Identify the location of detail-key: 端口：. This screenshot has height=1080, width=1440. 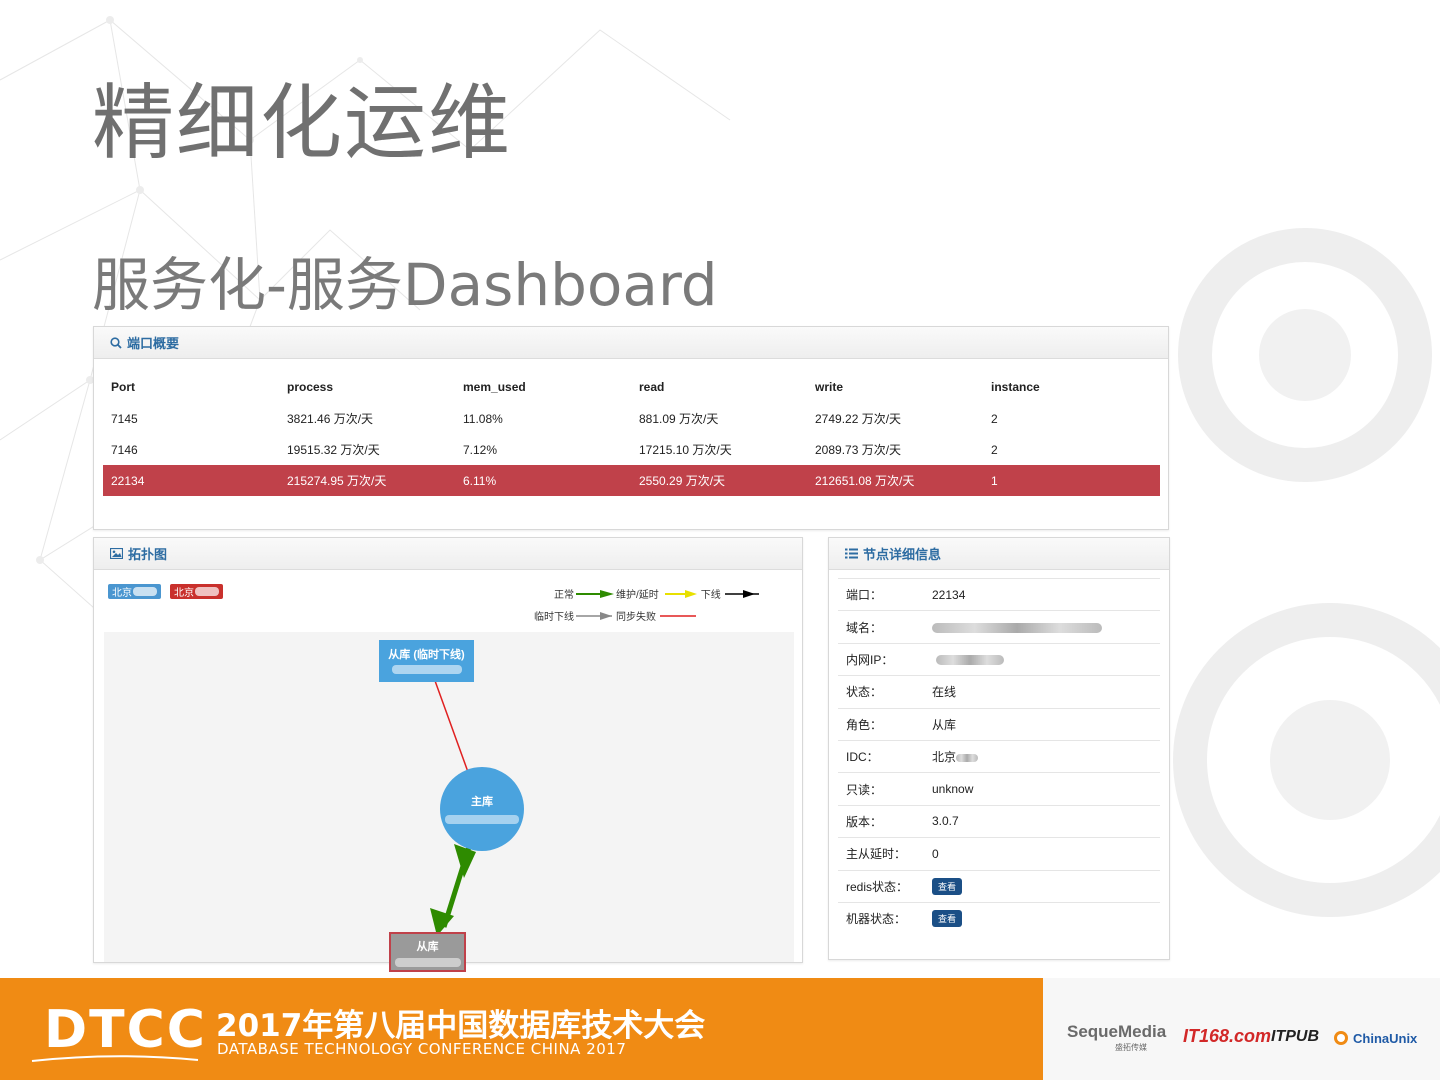
(864, 595).